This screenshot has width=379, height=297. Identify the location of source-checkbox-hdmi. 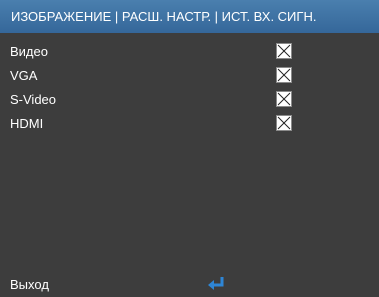
(284, 123).